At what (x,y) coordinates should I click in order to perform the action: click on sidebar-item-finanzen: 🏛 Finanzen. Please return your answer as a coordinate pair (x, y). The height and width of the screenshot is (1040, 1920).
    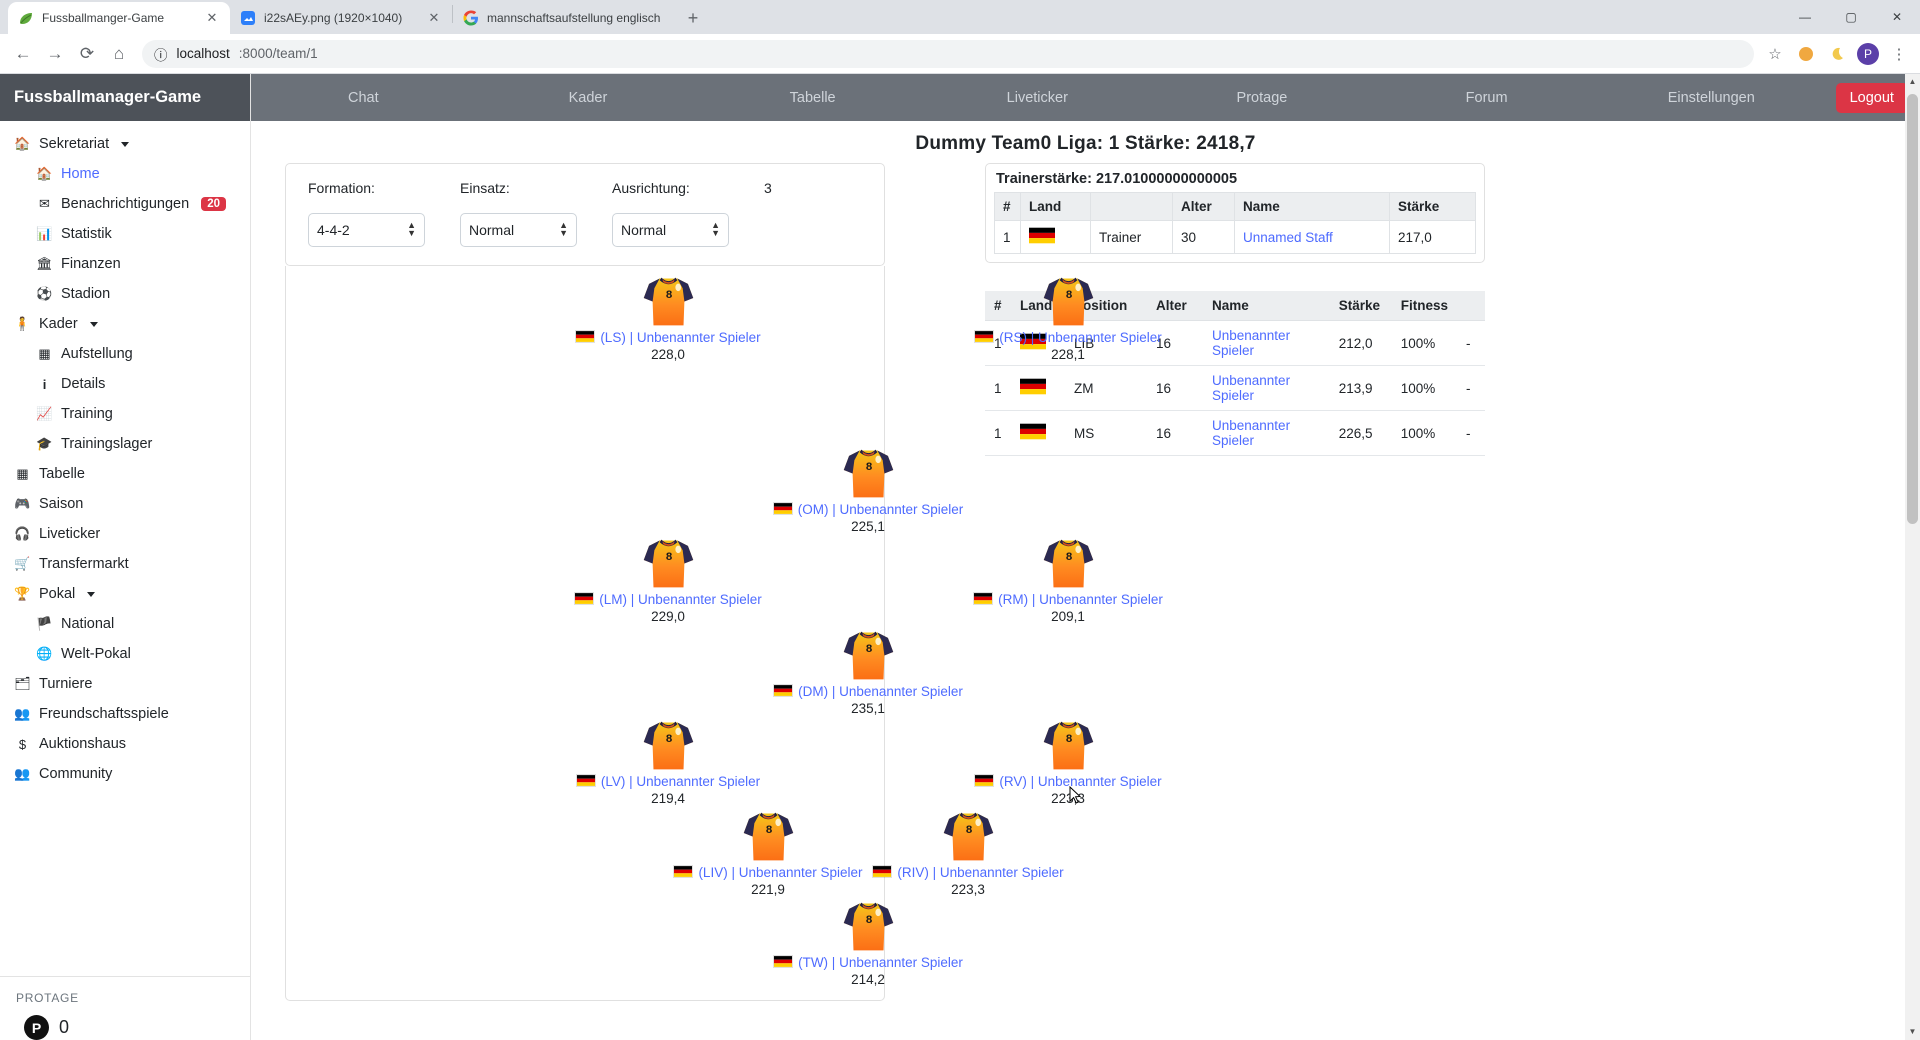
    Looking at the image, I should click on (125, 264).